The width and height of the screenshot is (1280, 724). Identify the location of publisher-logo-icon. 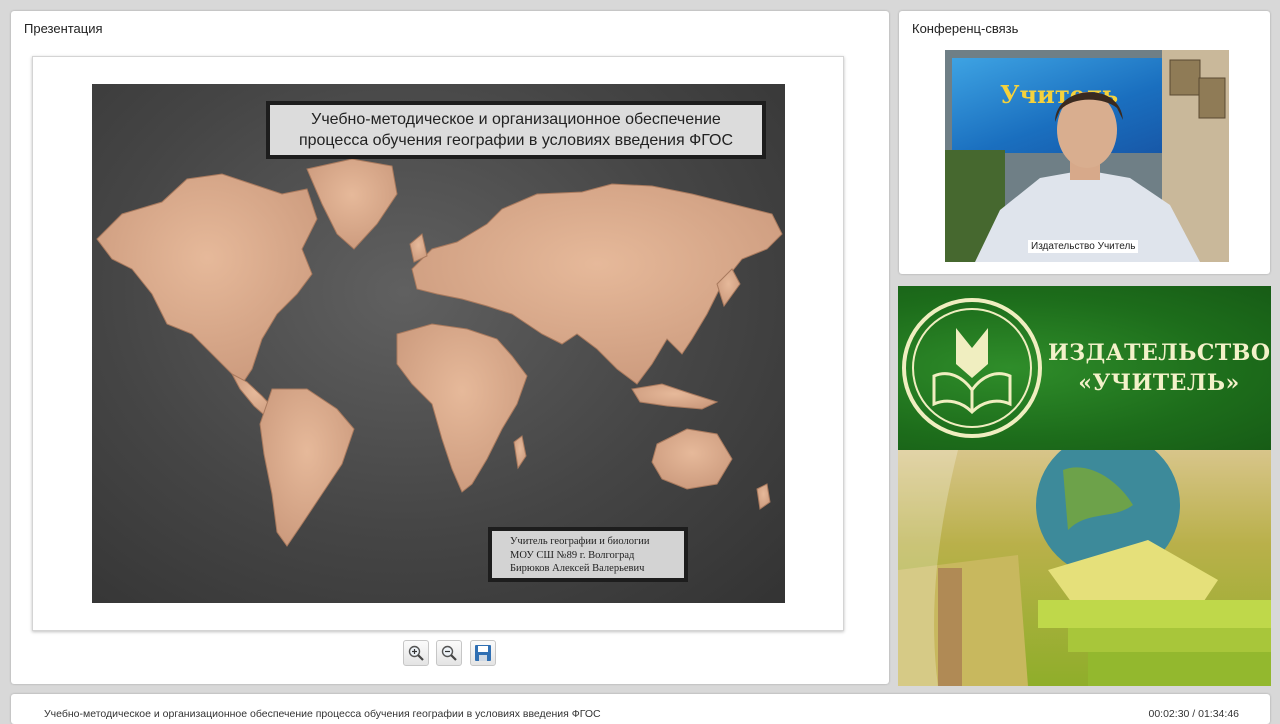
(972, 368).